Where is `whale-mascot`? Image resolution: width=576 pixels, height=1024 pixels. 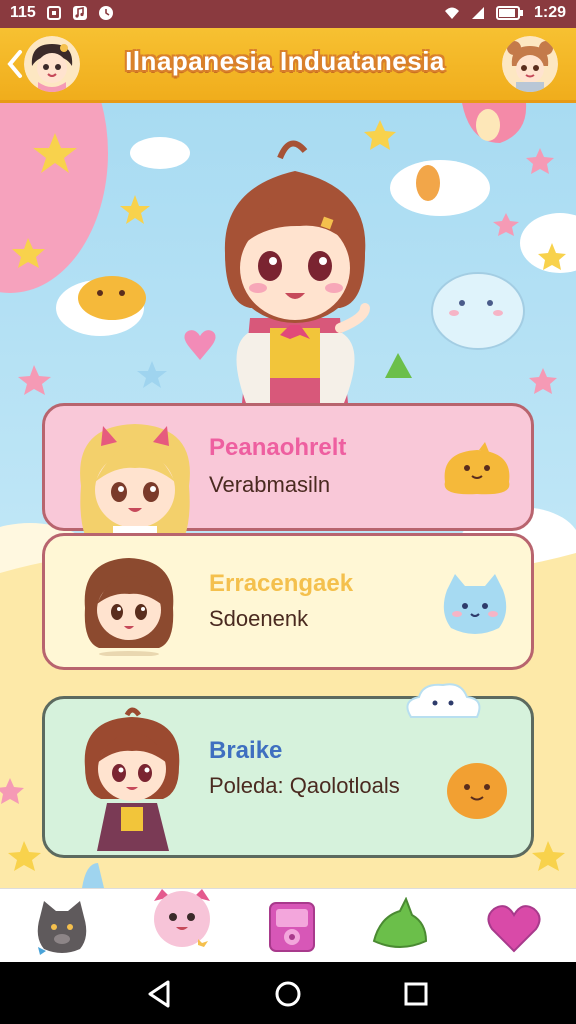 whale-mascot is located at coordinates (478, 311).